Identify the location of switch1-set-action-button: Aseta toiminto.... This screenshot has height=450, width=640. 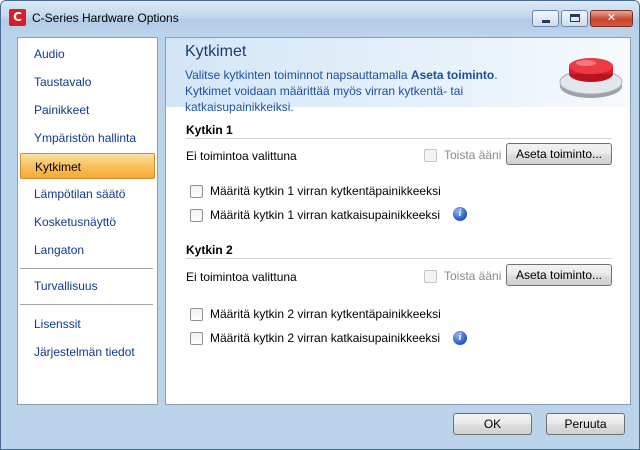
(559, 154).